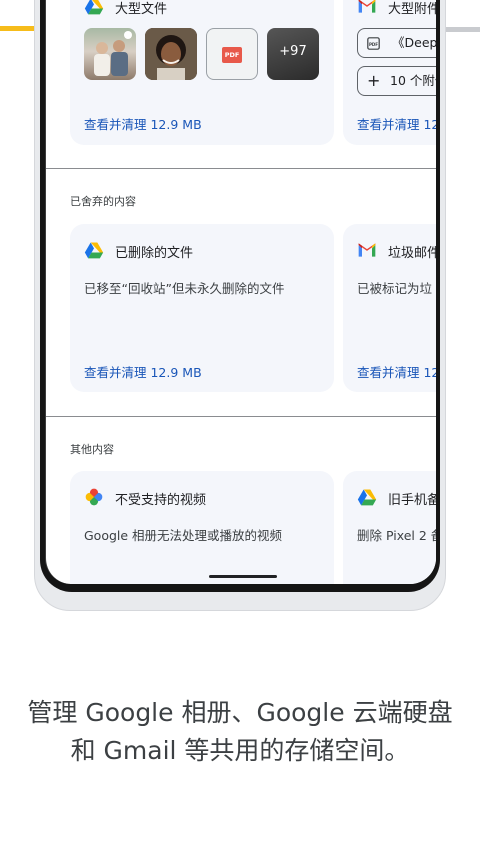 Image resolution: width=480 pixels, height=853 pixels. I want to click on deleted-files-card: 已删除的文件 已移至“回收站”但未永久删除的文件 查看并清理 12.9 MB, so click(202, 308).